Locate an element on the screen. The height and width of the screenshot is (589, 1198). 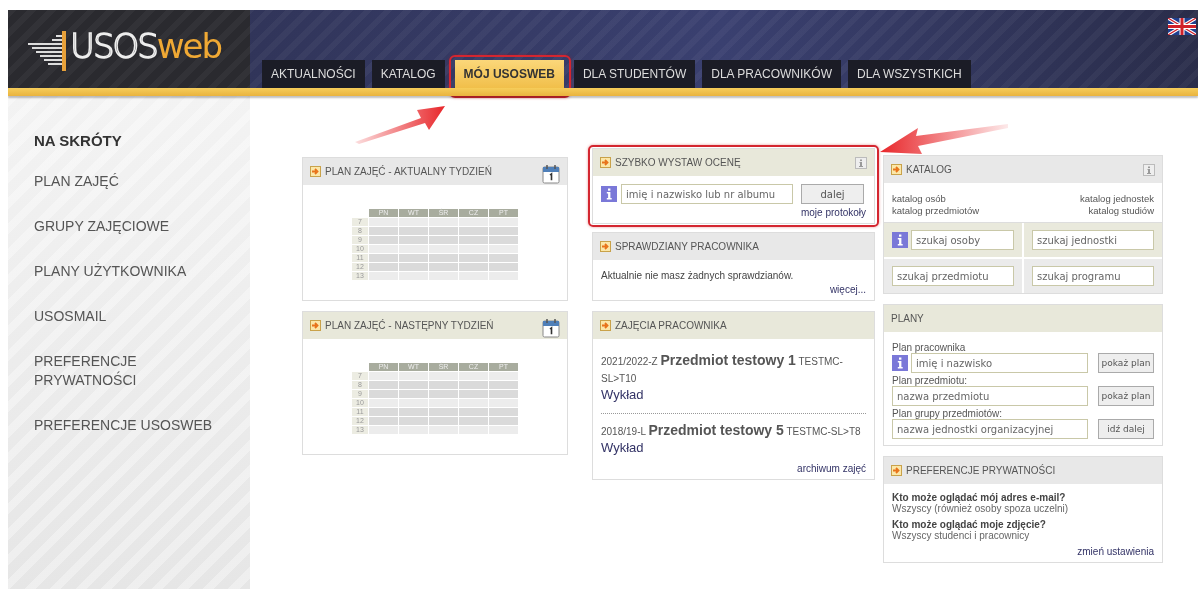
privacy-answer: Wszyscy studenci i pracownicy is located at coordinates (961, 535).